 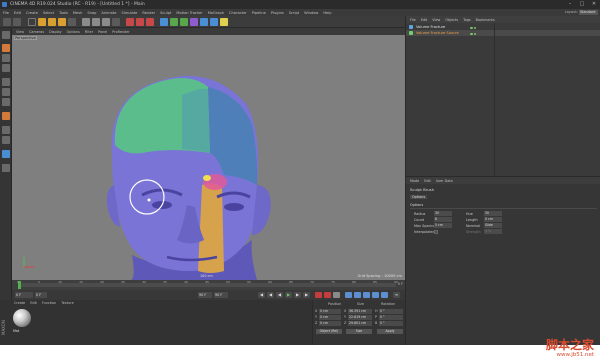 What do you see at coordinates (33, 303) in the screenshot?
I see `material-menu-edit: Edit` at bounding box center [33, 303].